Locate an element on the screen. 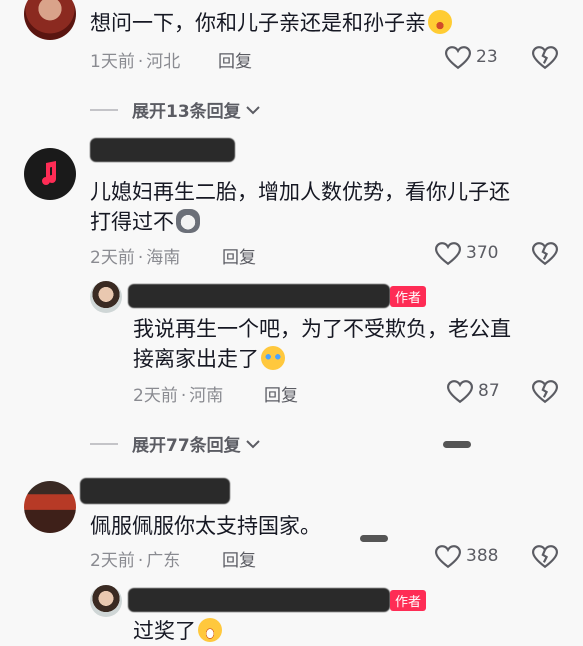 Image resolution: width=583 pixels, height=646 pixels. comment-meta: 2天前 · 海南 is located at coordinates (135, 258).